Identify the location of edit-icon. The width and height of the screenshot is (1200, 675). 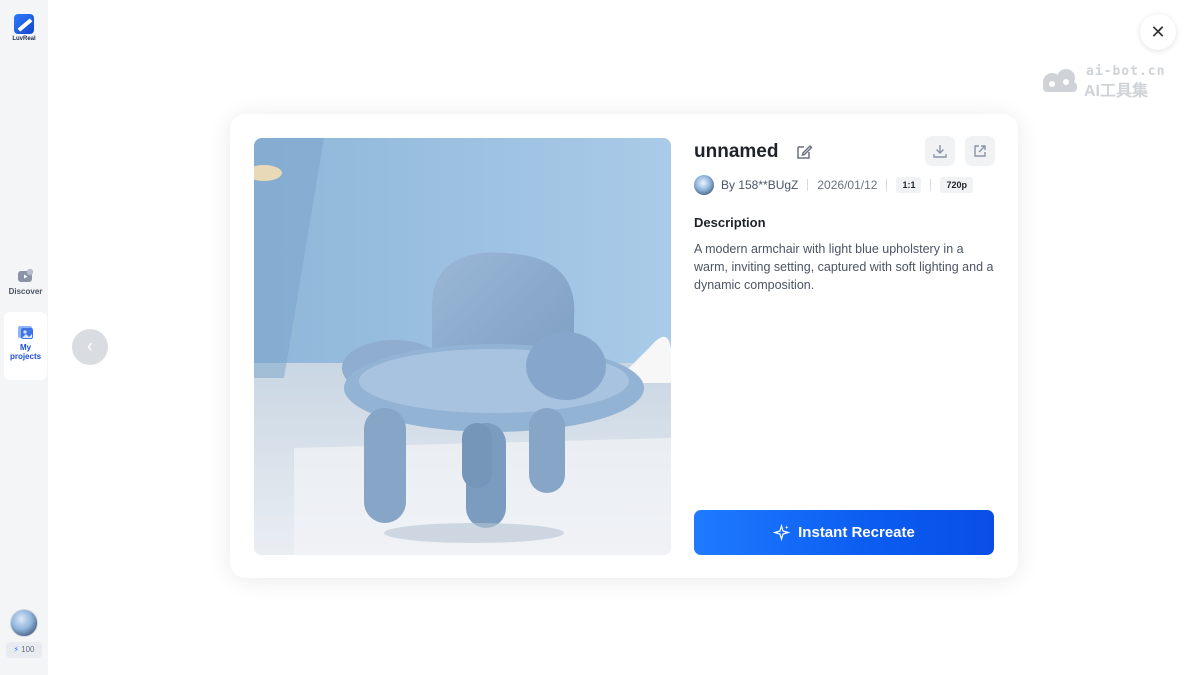
(804, 152).